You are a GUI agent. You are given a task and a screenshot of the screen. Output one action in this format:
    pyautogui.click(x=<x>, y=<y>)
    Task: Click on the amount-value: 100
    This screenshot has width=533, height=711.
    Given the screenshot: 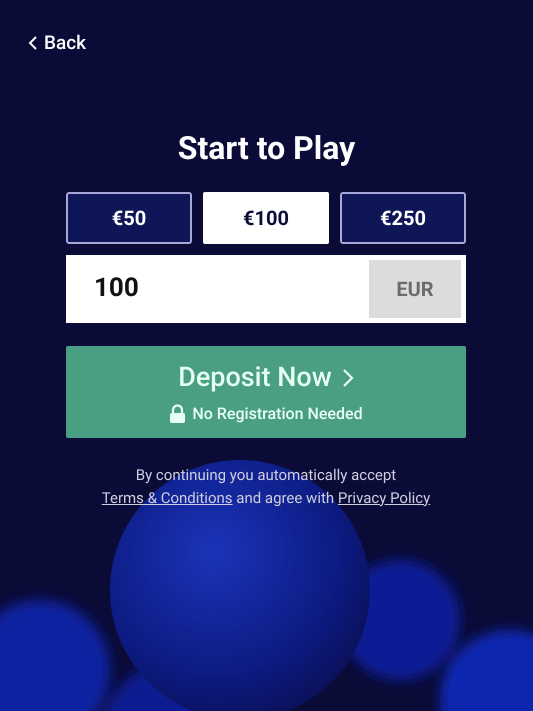 What is the action you would take?
    pyautogui.click(x=117, y=288)
    